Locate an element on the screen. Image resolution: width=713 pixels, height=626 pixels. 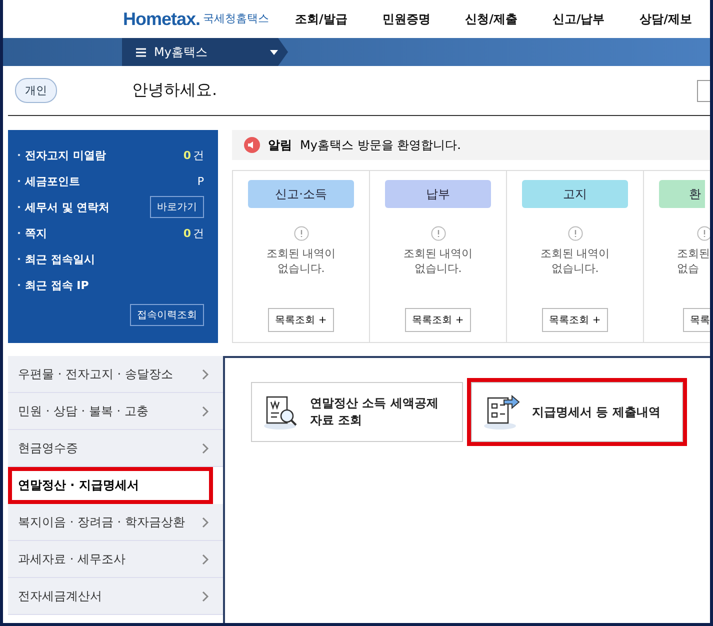
menu-tile: 연말정산 소득 세액공제 자료 조회 is located at coordinates (357, 412).